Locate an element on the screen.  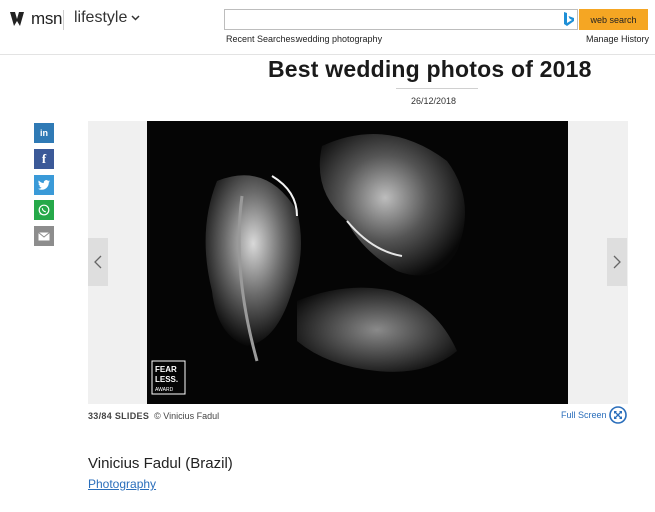
facebook-icon: f is located at coordinates (44, 158).